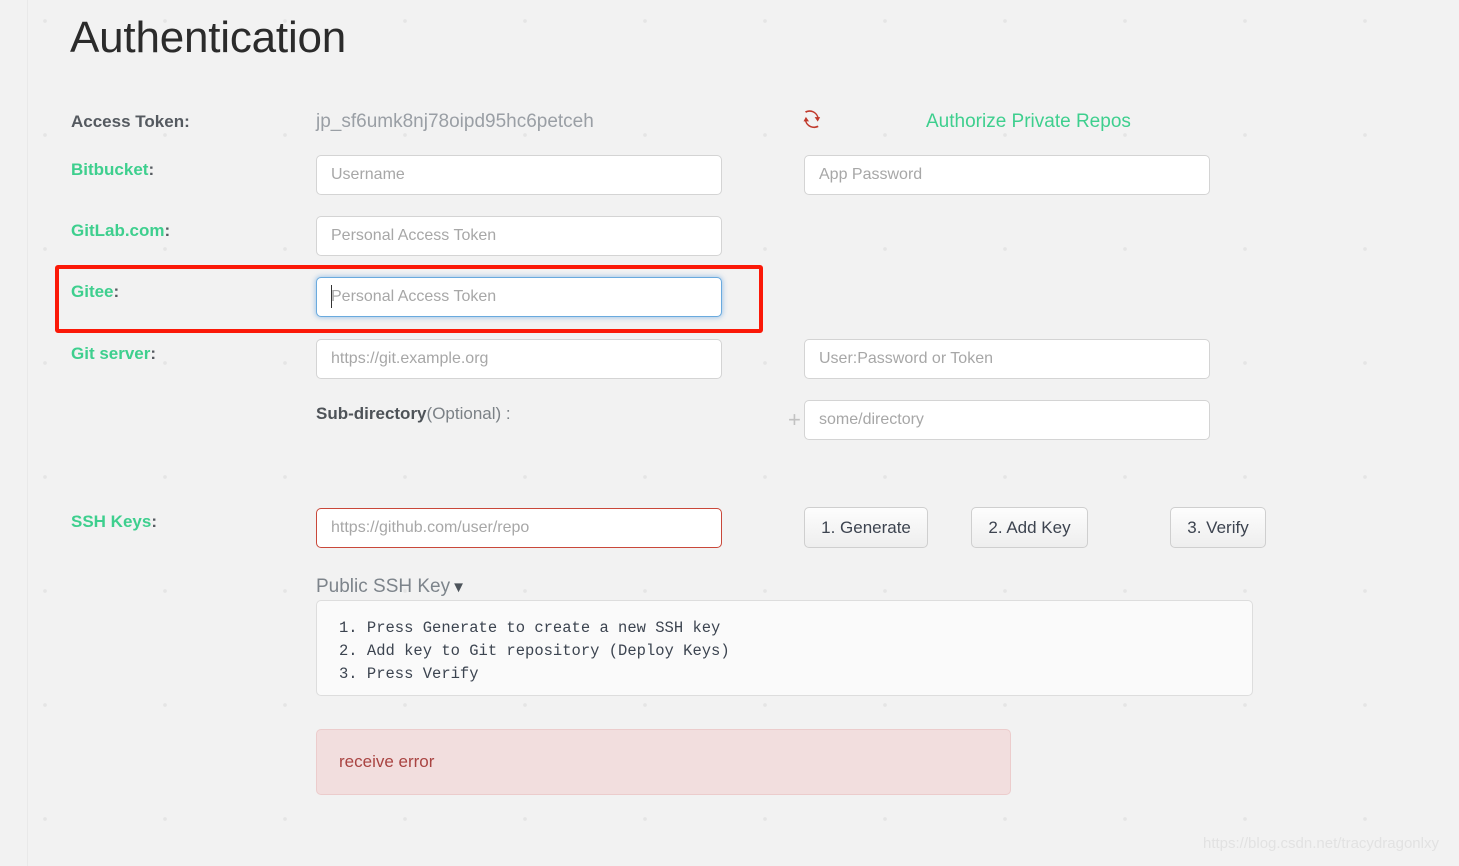  Describe the element at coordinates (167, 230) in the screenshot. I see `gitlab-label-colon: :` at that location.